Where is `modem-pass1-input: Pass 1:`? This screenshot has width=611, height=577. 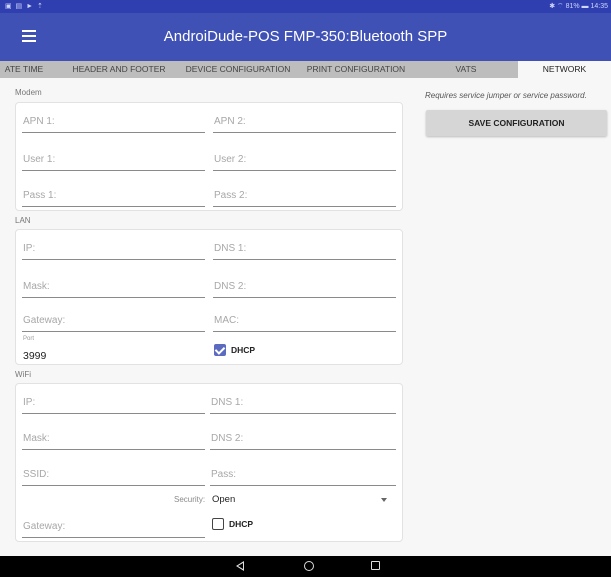
modem-pass1-input: Pass 1: is located at coordinates (113, 195).